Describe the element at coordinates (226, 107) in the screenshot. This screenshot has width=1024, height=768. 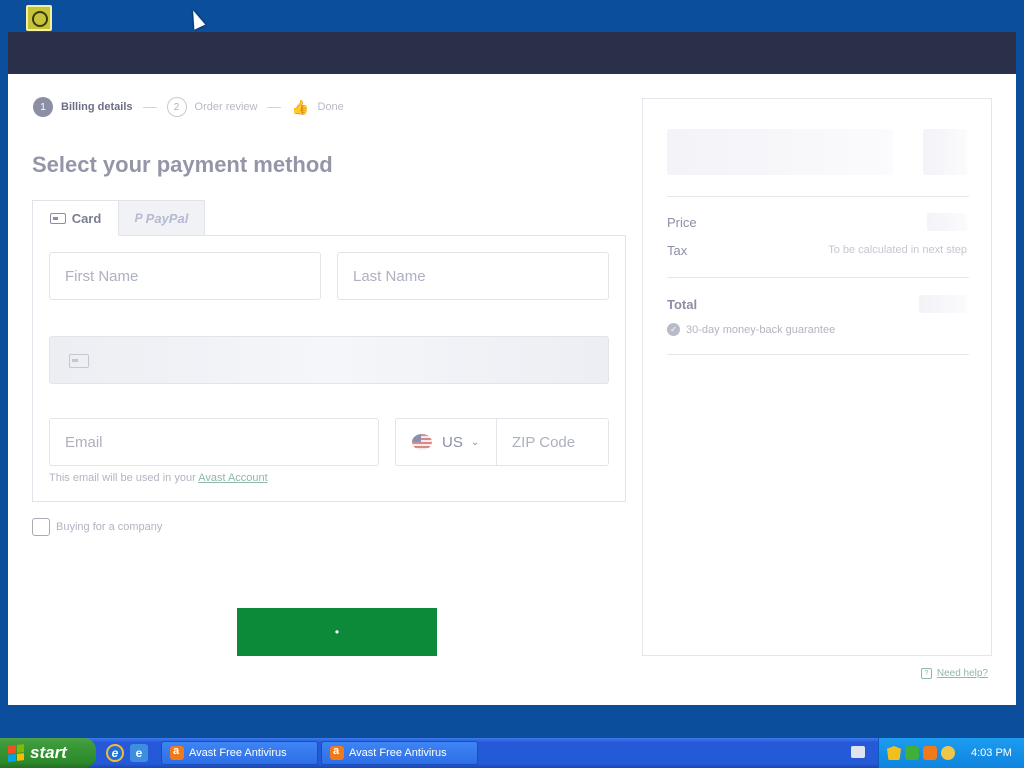
I see `step-2-label: Order review` at that location.